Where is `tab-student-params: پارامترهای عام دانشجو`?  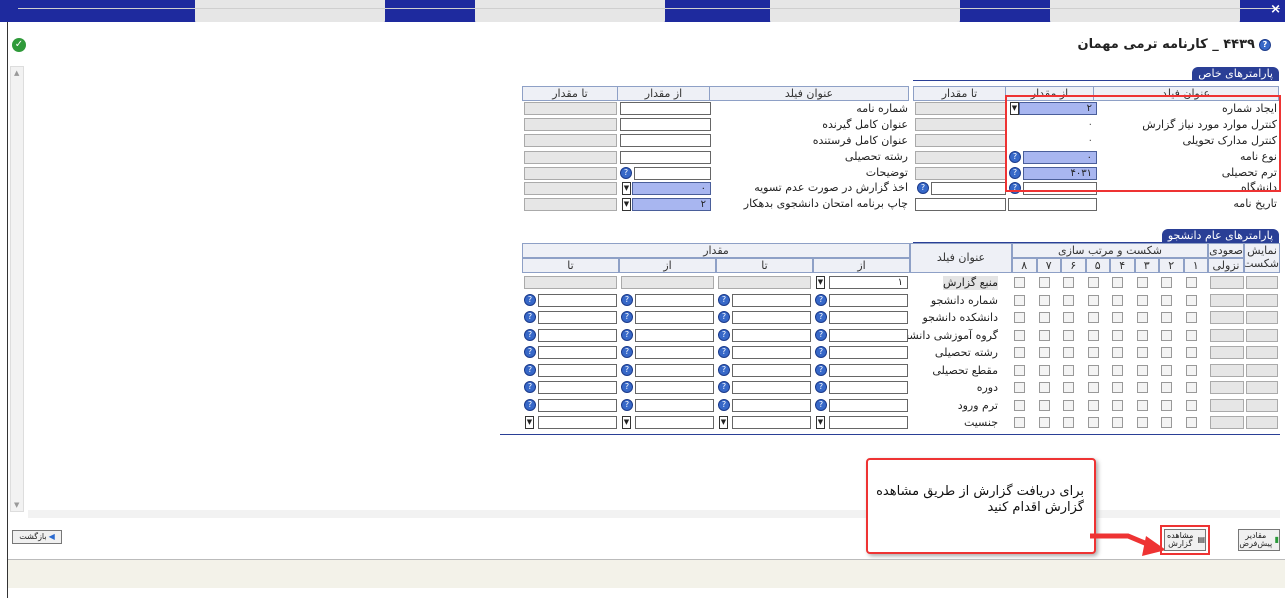 tab-student-params: پارامترهای عام دانشجو is located at coordinates (1220, 236).